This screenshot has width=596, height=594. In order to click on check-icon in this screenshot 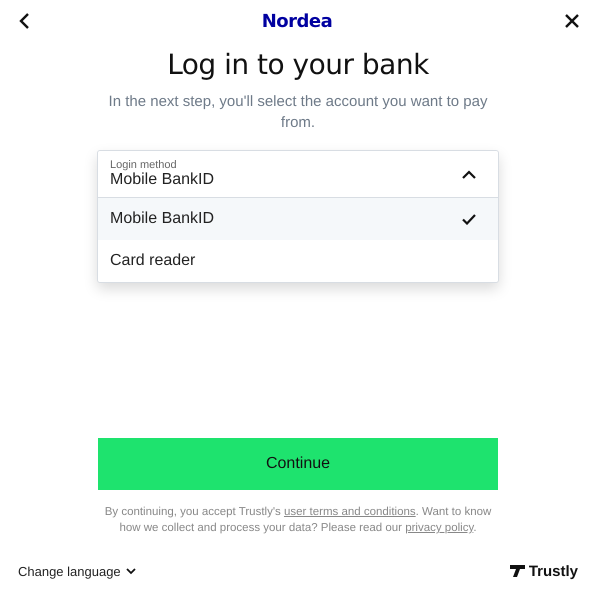, I will do `click(469, 219)`.